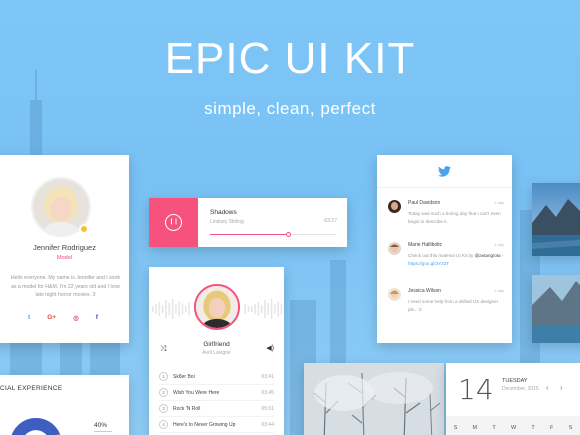 This screenshot has height=435, width=580. I want to click on pause-icon: ❙❙, so click(173, 222).